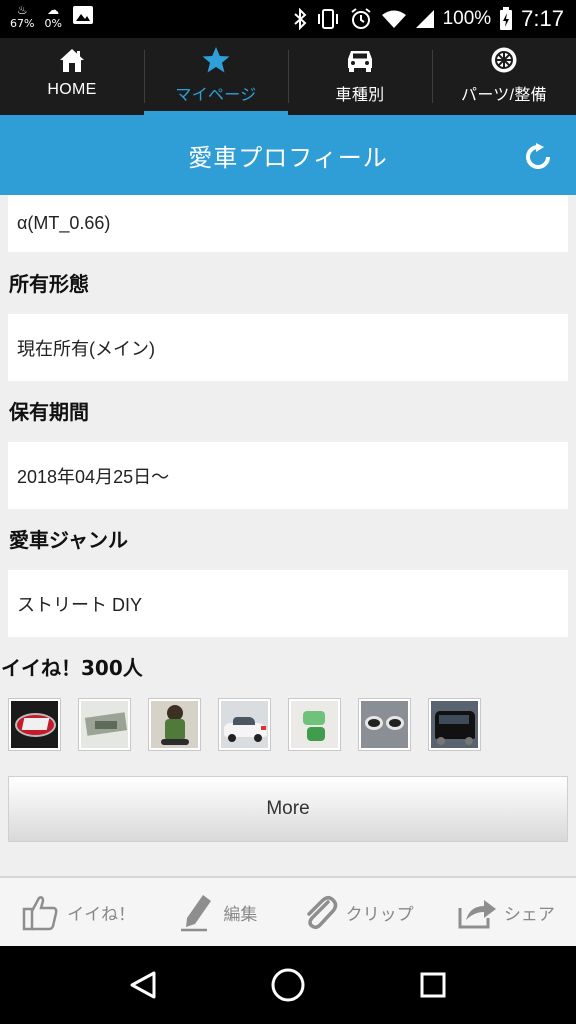  What do you see at coordinates (288, 911) in the screenshot?
I see `action-bar: イイね！ 編集 クリップ シェア` at bounding box center [288, 911].